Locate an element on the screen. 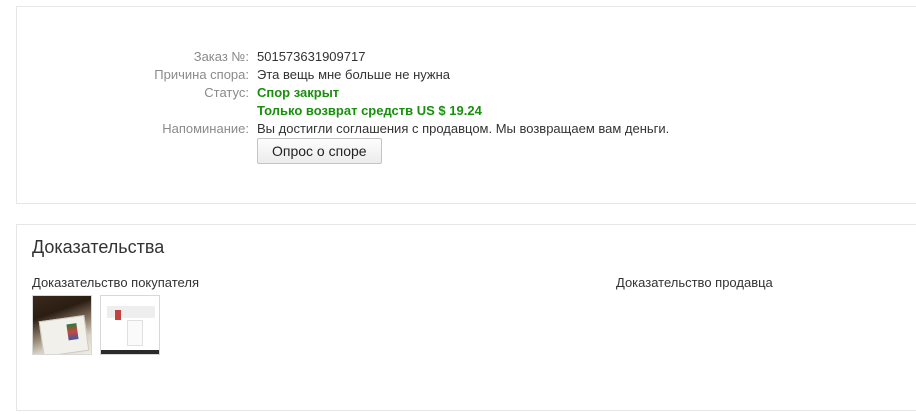 This screenshot has height=414, width=916. order-number-label: Заказ №: is located at coordinates (221, 56).